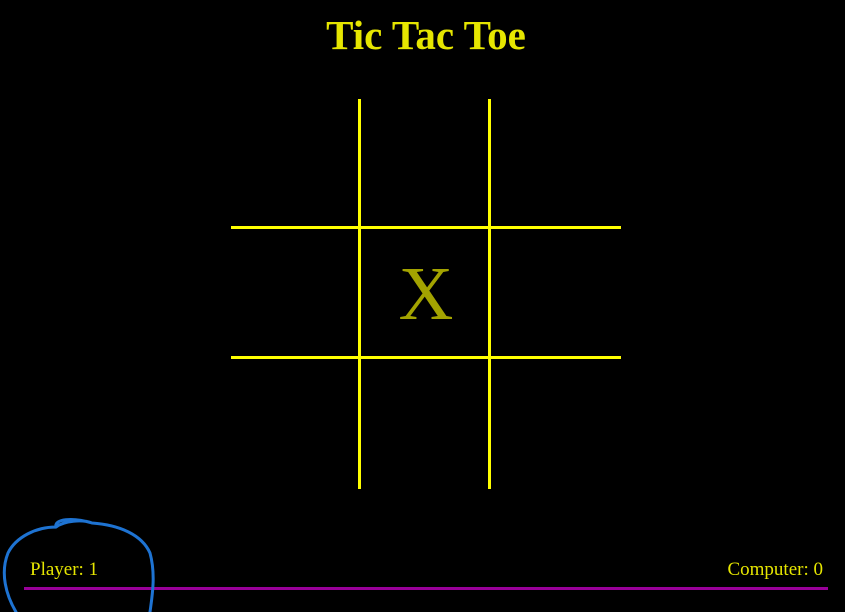  What do you see at coordinates (775, 569) in the screenshot?
I see `computer-score: Computer: 0` at bounding box center [775, 569].